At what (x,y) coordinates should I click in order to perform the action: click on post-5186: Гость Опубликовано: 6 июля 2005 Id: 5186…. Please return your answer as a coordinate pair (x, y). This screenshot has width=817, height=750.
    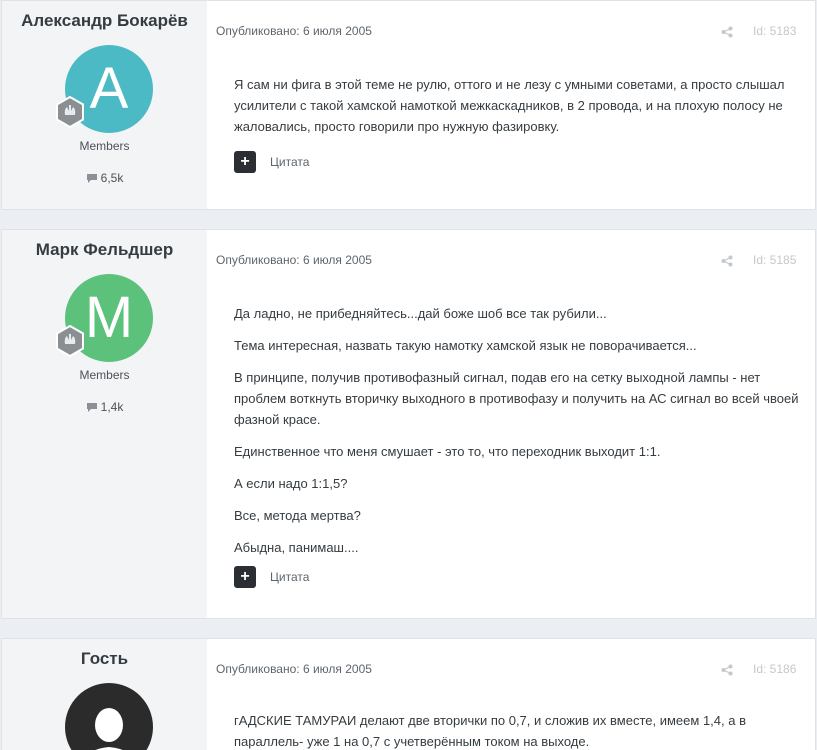
    Looking at the image, I should click on (408, 694).